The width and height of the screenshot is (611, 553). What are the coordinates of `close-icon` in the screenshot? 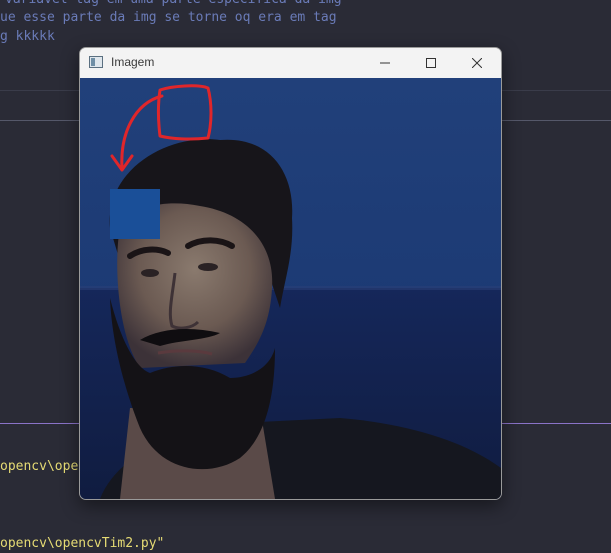 It's located at (477, 63).